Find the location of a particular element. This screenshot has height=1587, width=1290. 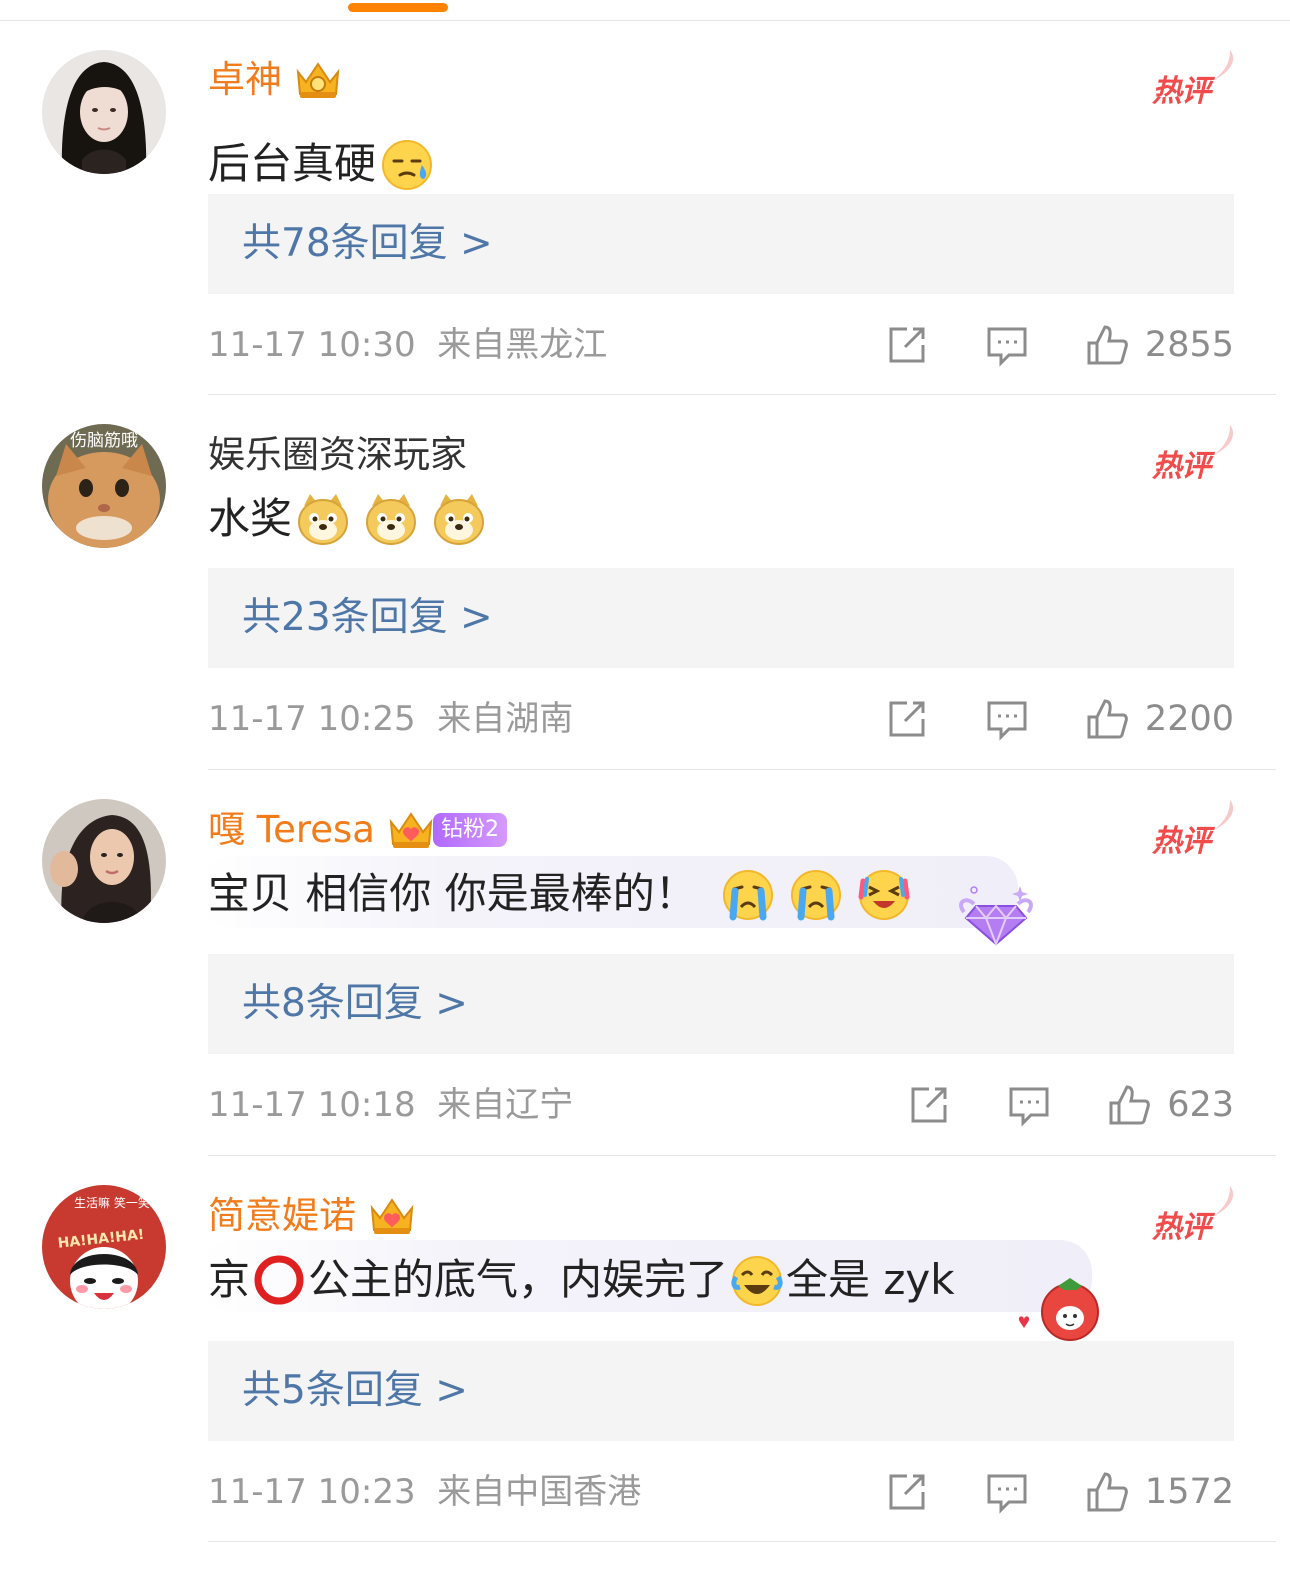

strawberry-icon is located at coordinates (1058, 1309).